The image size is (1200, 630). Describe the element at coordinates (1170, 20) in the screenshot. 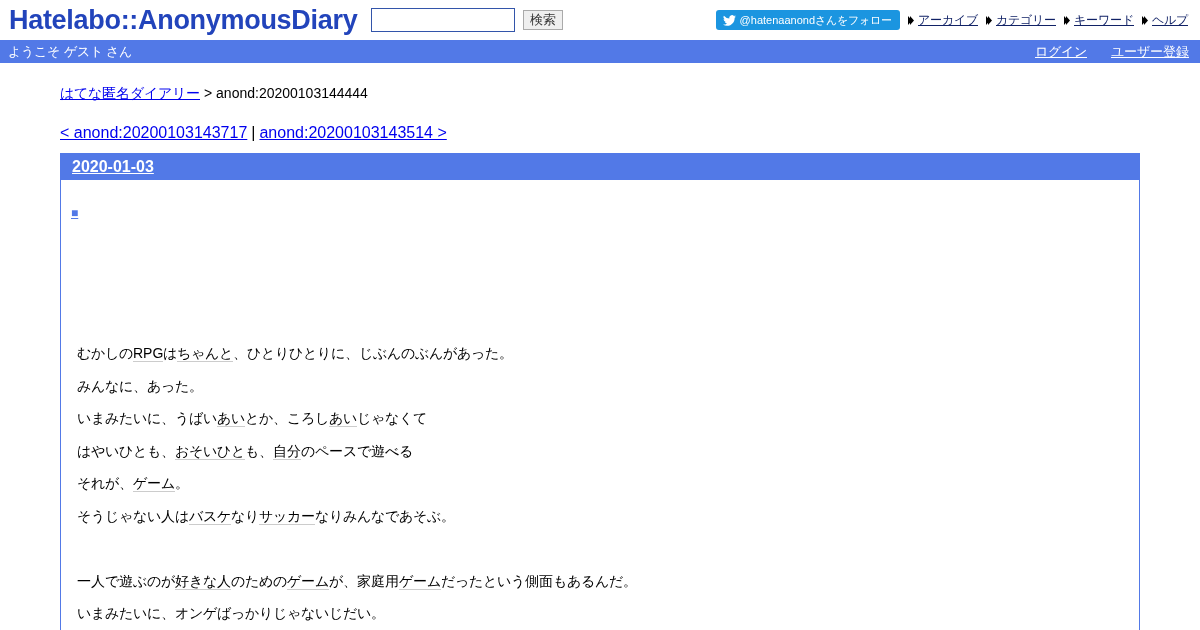

I see `nav-link: ヘルプ` at that location.